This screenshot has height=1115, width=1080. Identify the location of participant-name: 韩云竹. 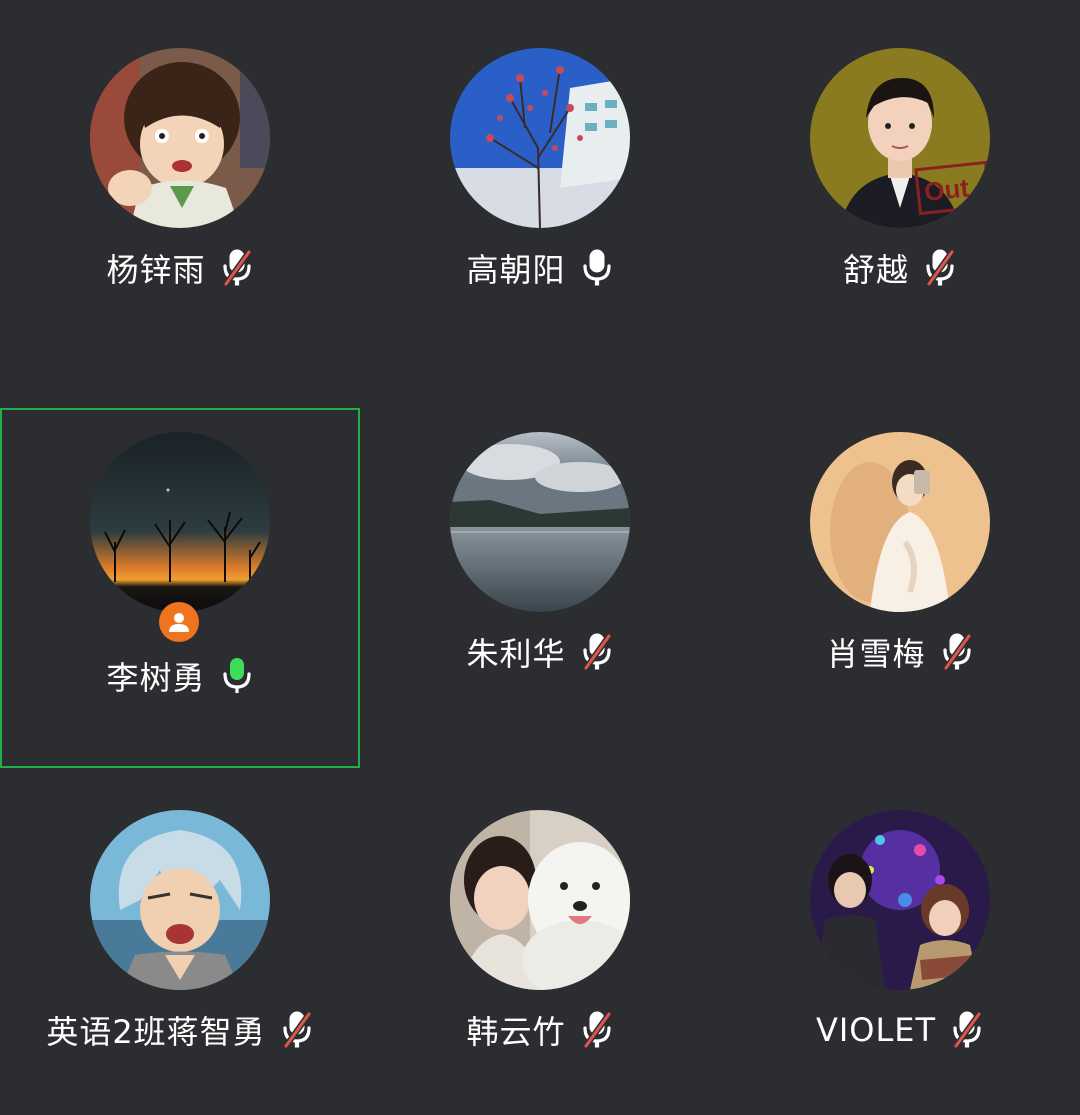
(516, 1032).